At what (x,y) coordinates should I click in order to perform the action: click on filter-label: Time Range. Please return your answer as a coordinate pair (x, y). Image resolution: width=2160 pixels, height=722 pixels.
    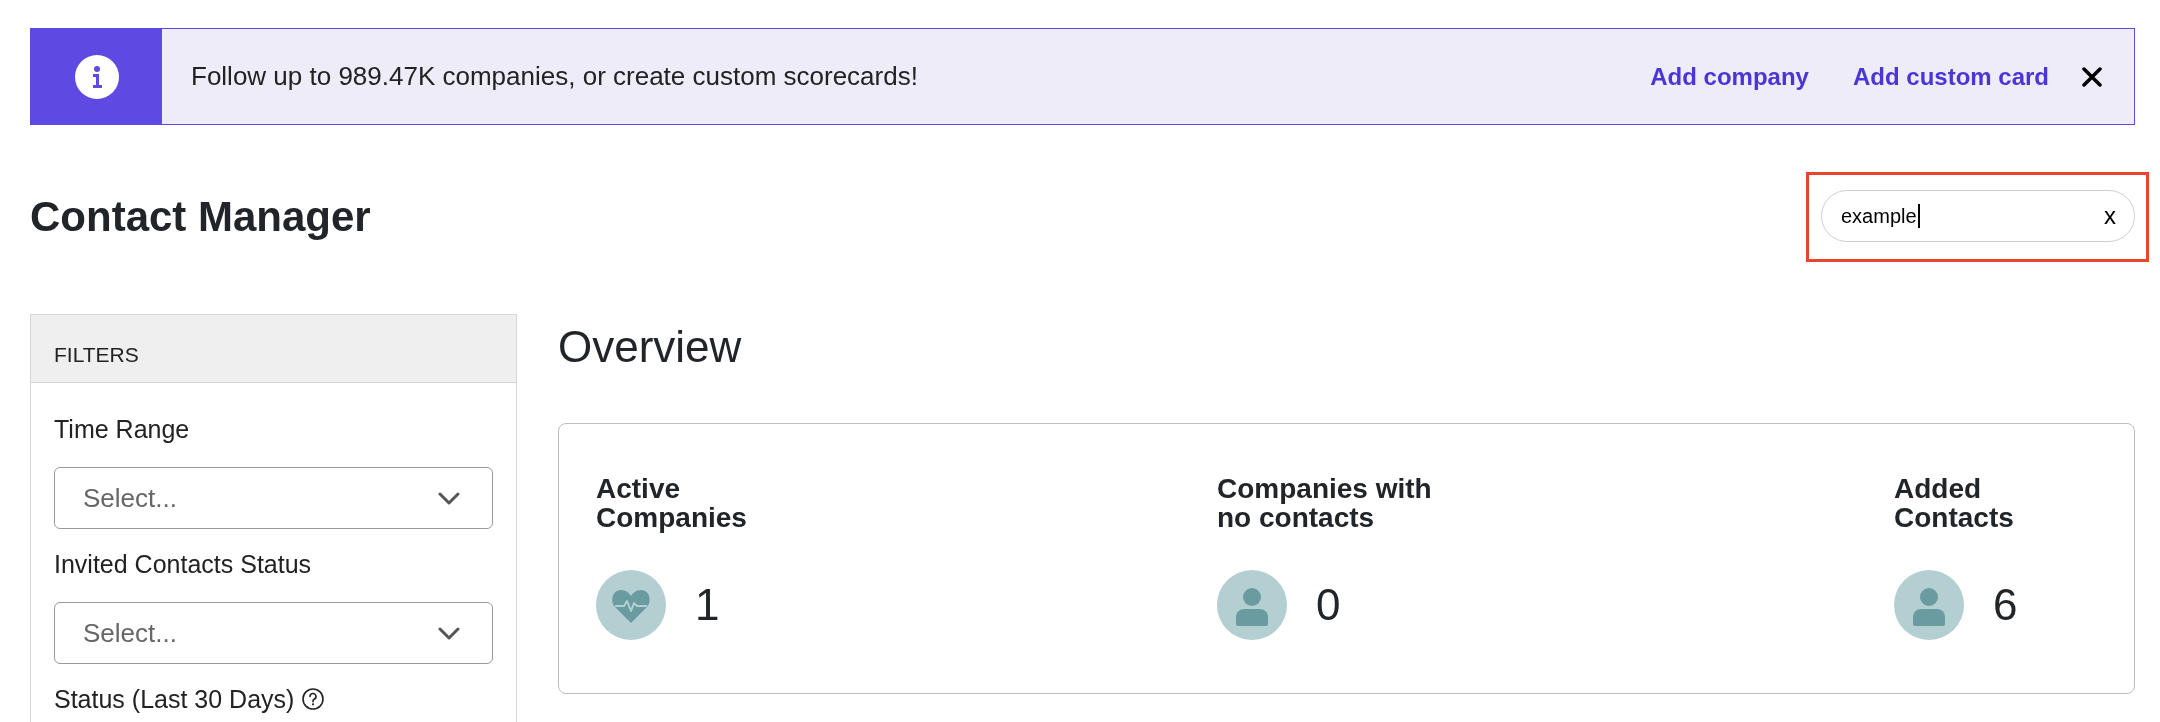
    Looking at the image, I should click on (122, 429).